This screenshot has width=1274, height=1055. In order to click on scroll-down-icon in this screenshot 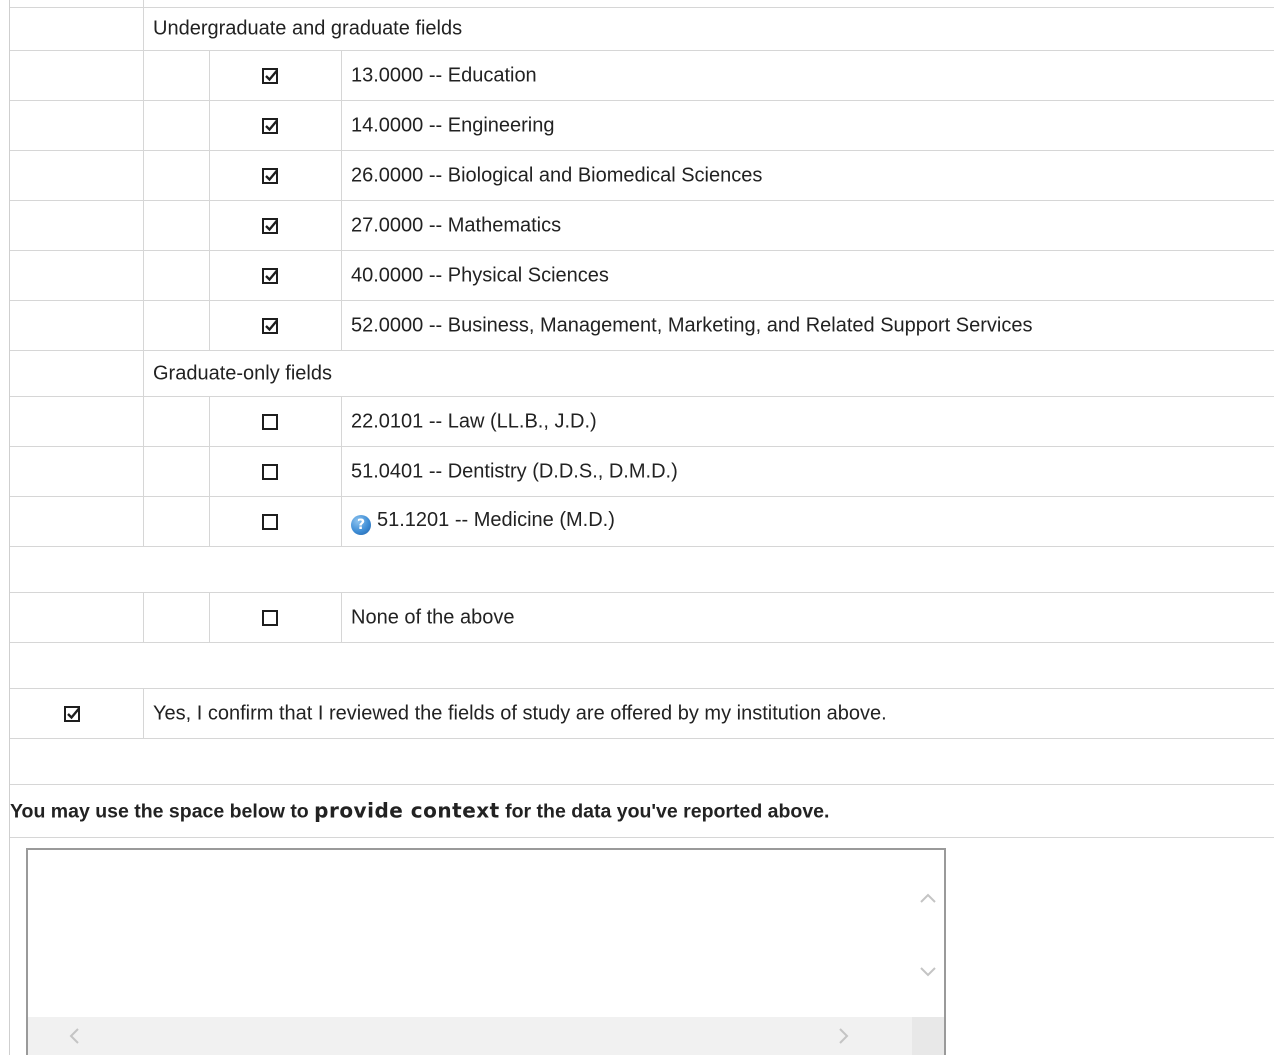, I will do `click(928, 972)`.